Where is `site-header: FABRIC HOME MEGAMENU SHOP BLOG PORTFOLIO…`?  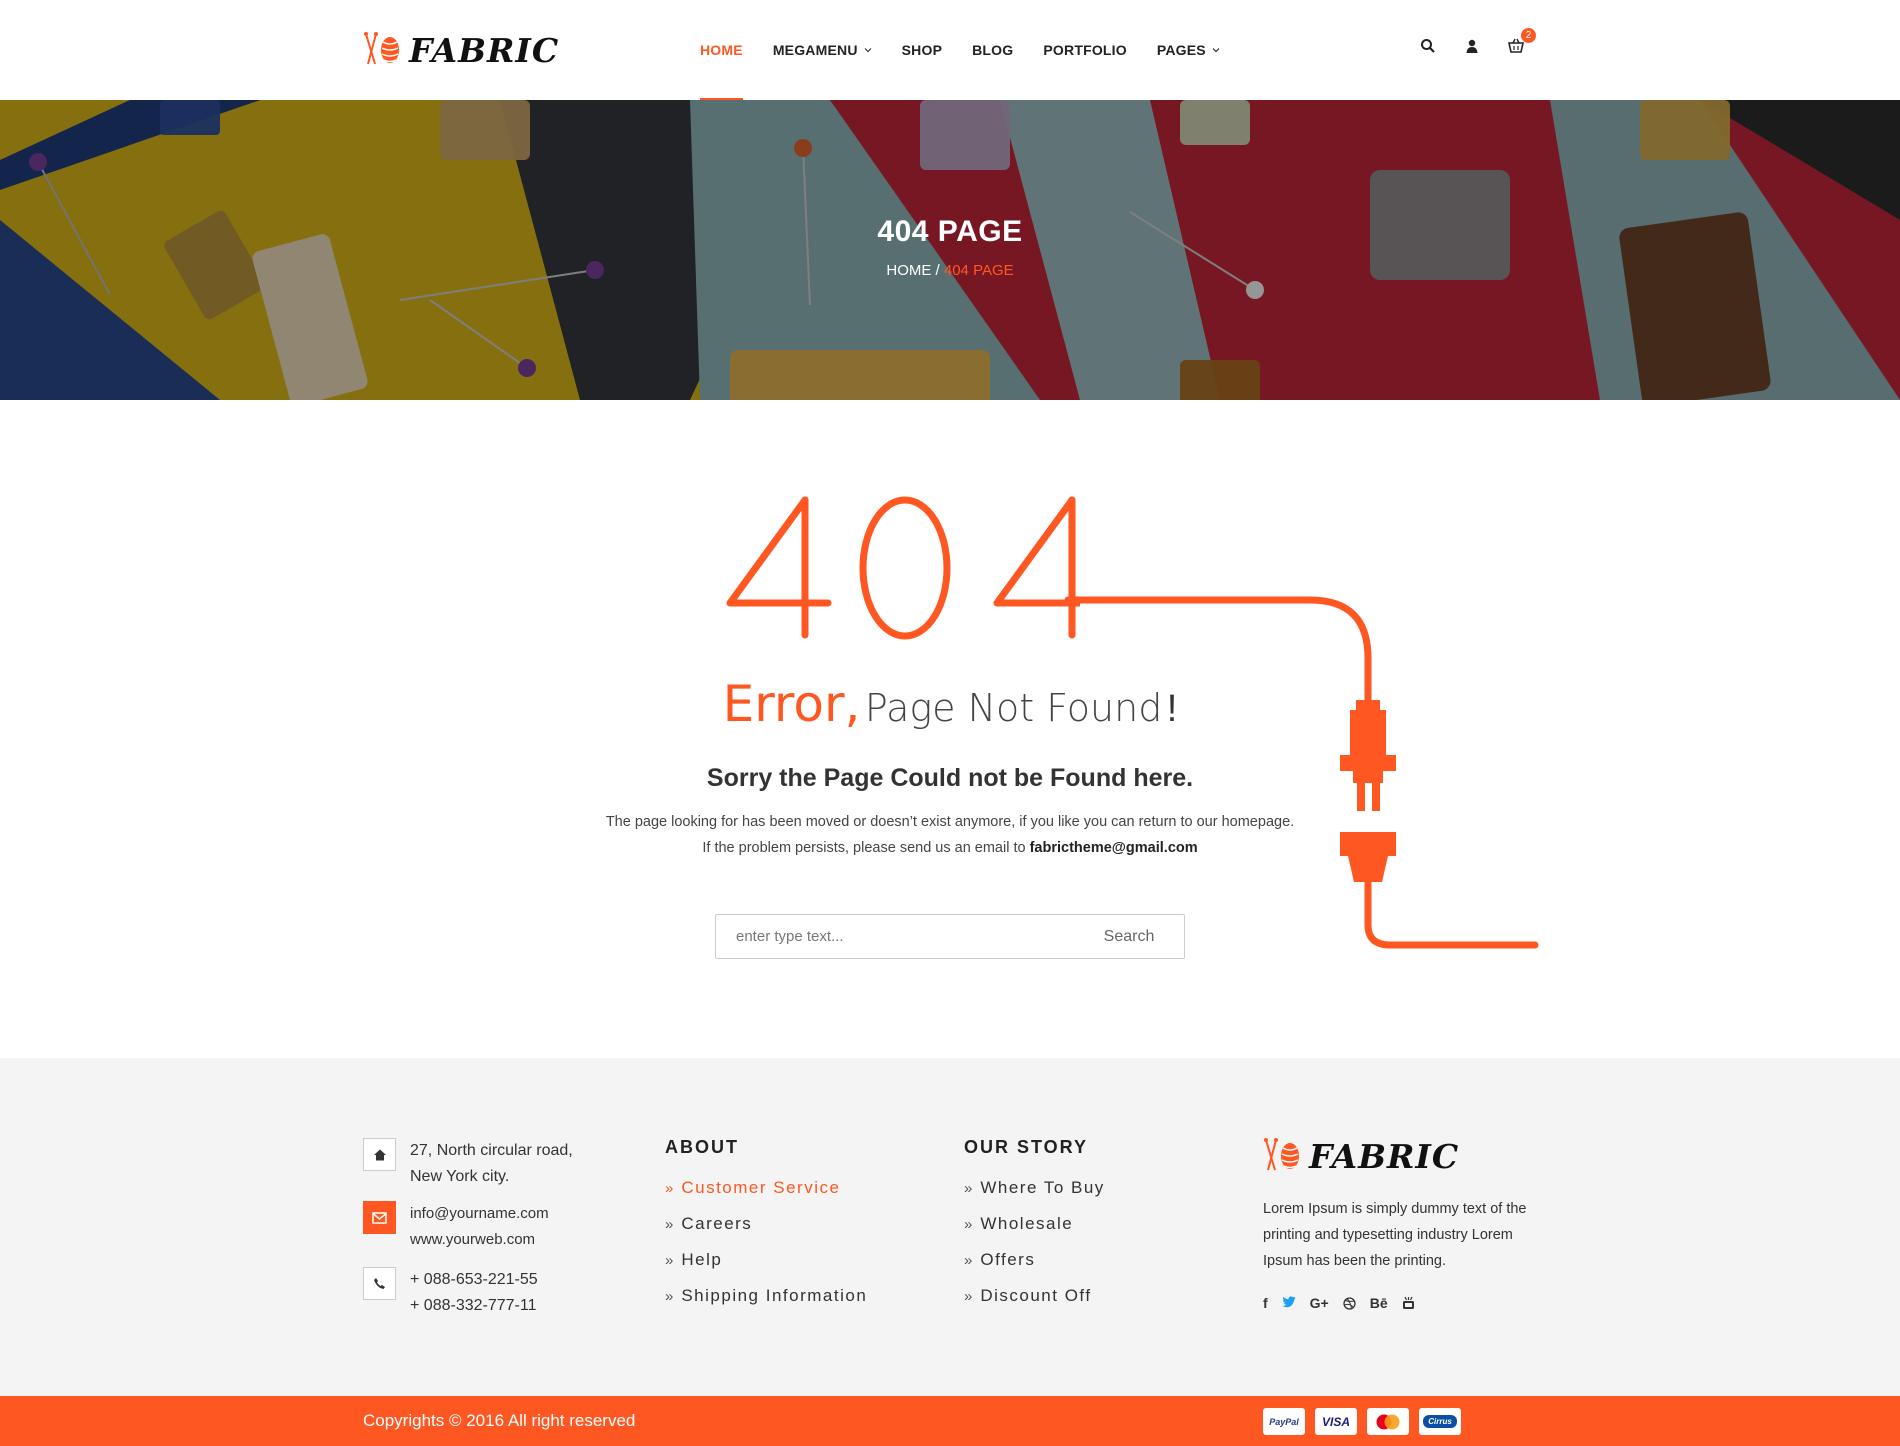 site-header: FABRIC HOME MEGAMENU SHOP BLOG PORTFOLIO… is located at coordinates (950, 50).